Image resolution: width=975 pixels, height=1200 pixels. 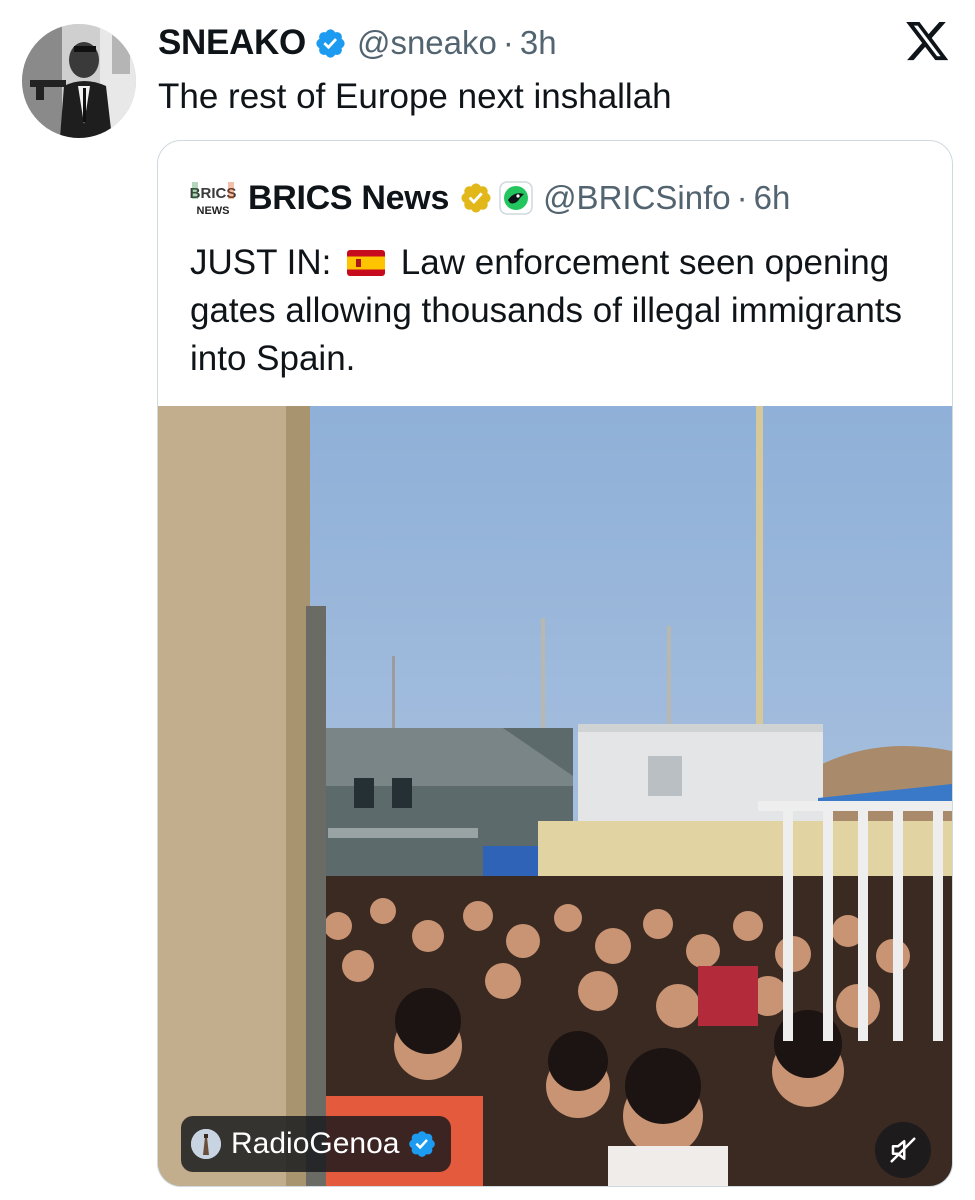 I want to click on lighthouse-icon, so click(x=206, y=1144).